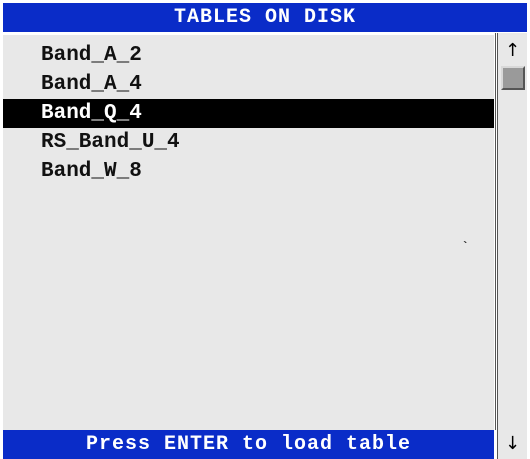  Describe the element at coordinates (495, 231) in the screenshot. I see `list-divider` at that location.